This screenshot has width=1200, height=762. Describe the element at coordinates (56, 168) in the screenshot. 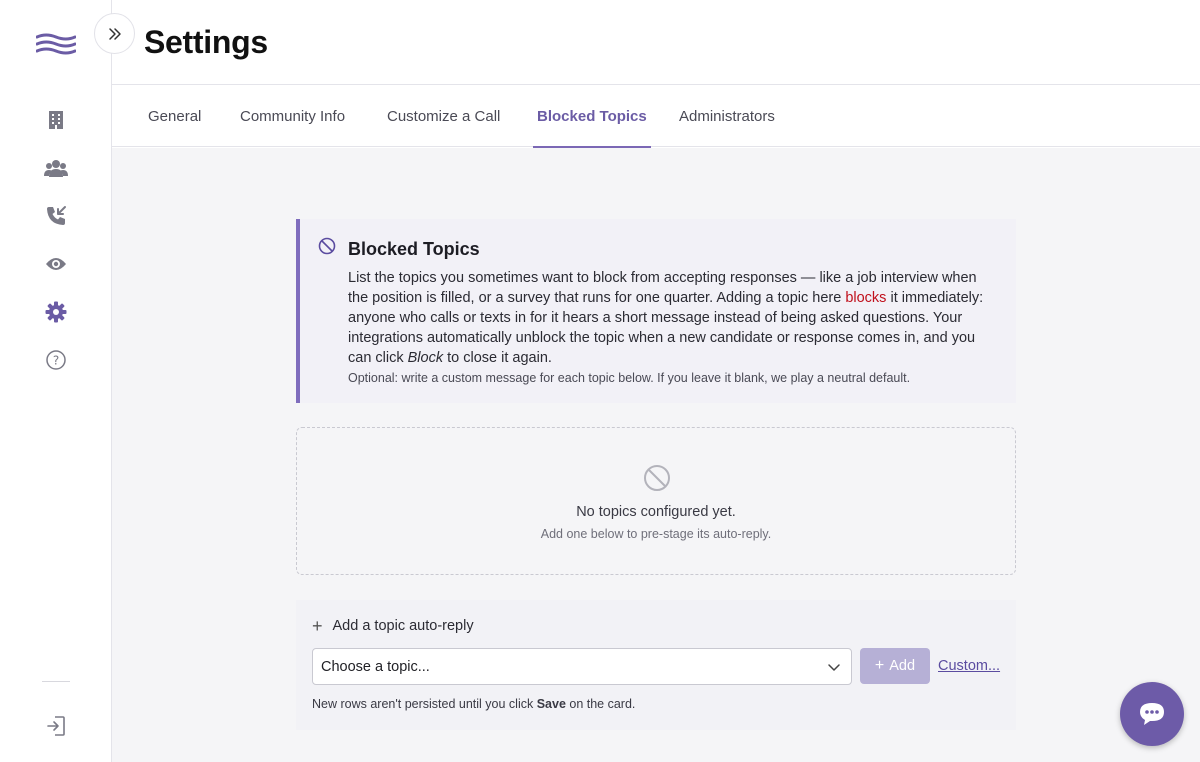

I see `users-icon` at that location.